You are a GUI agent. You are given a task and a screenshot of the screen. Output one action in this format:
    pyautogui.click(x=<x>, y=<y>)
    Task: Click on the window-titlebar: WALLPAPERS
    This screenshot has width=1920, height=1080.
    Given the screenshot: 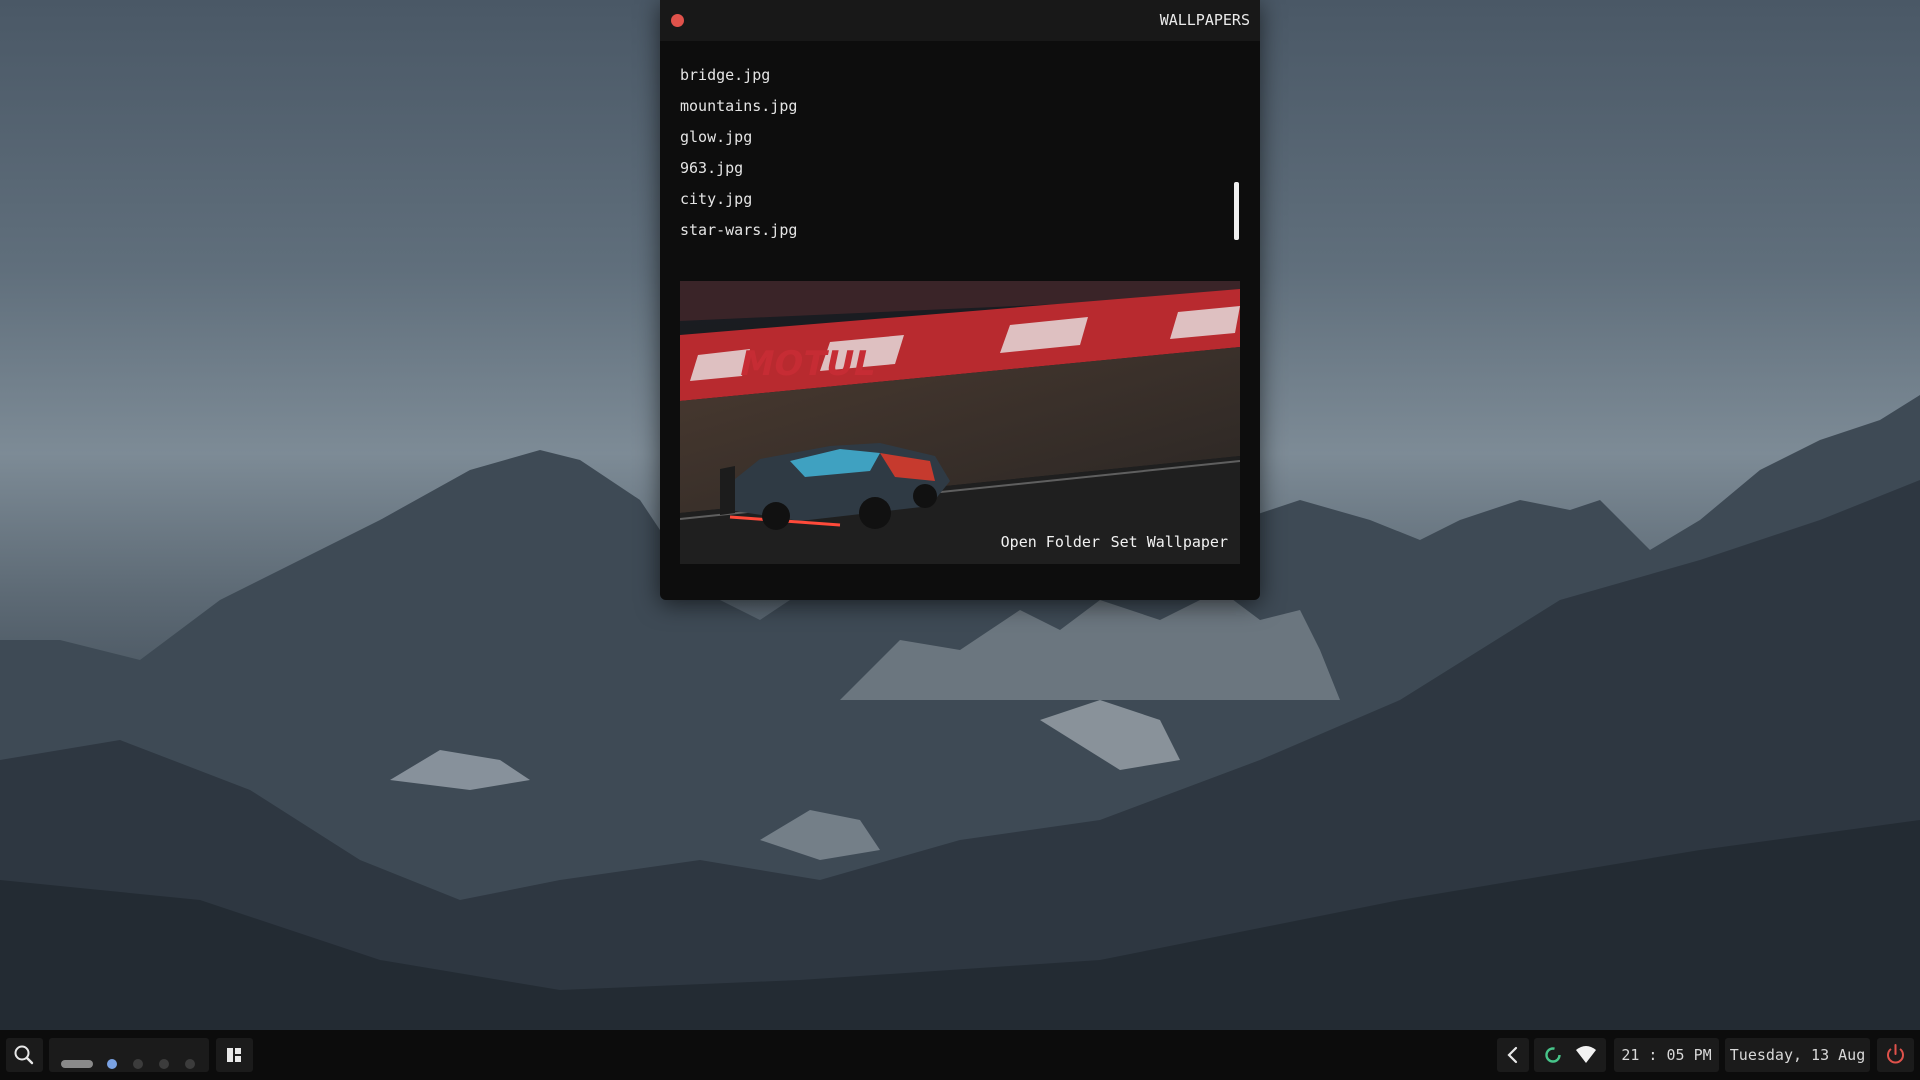 What is the action you would take?
    pyautogui.click(x=960, y=20)
    